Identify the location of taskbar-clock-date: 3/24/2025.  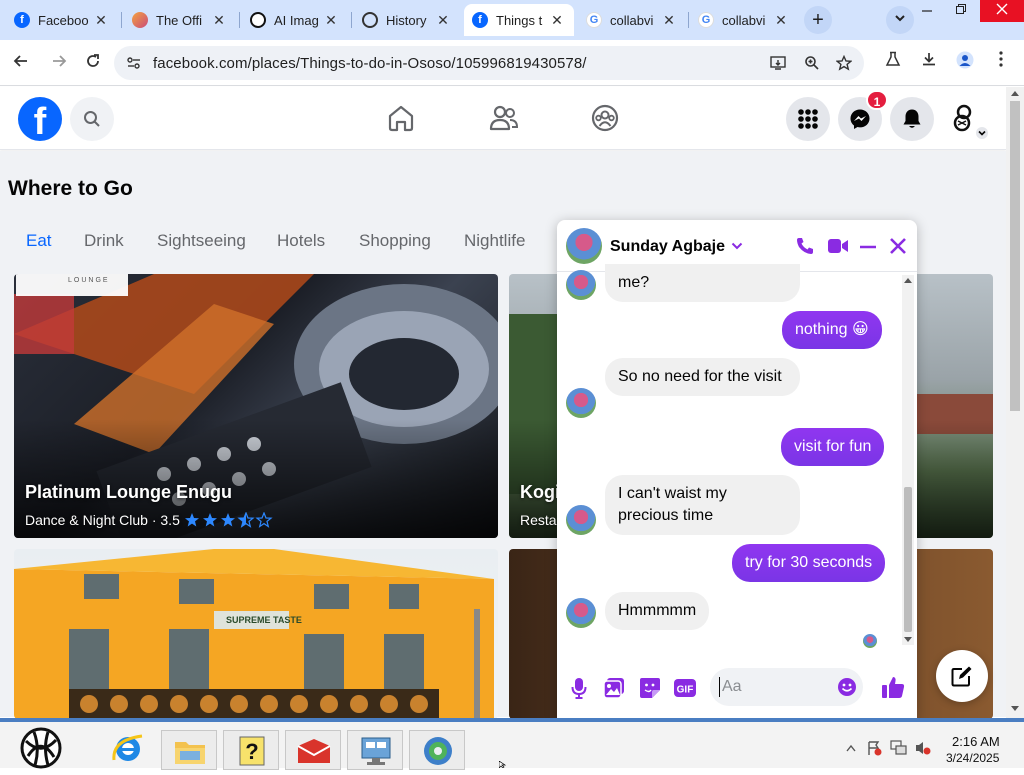
(972, 758).